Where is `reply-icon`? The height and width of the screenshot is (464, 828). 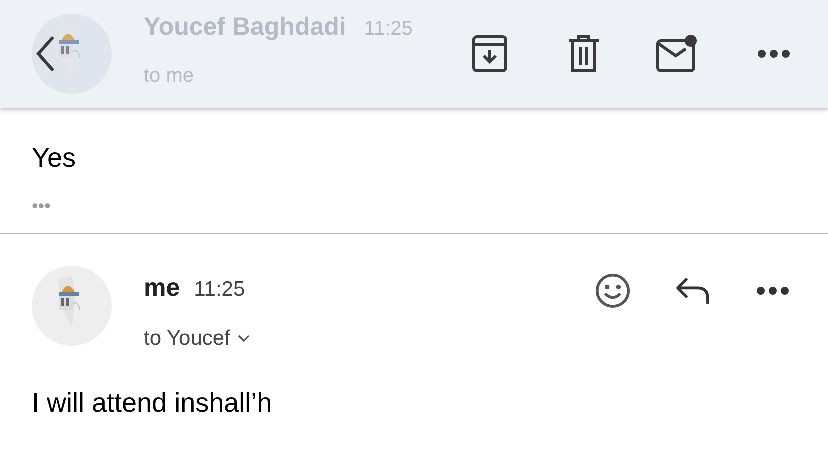 reply-icon is located at coordinates (693, 290).